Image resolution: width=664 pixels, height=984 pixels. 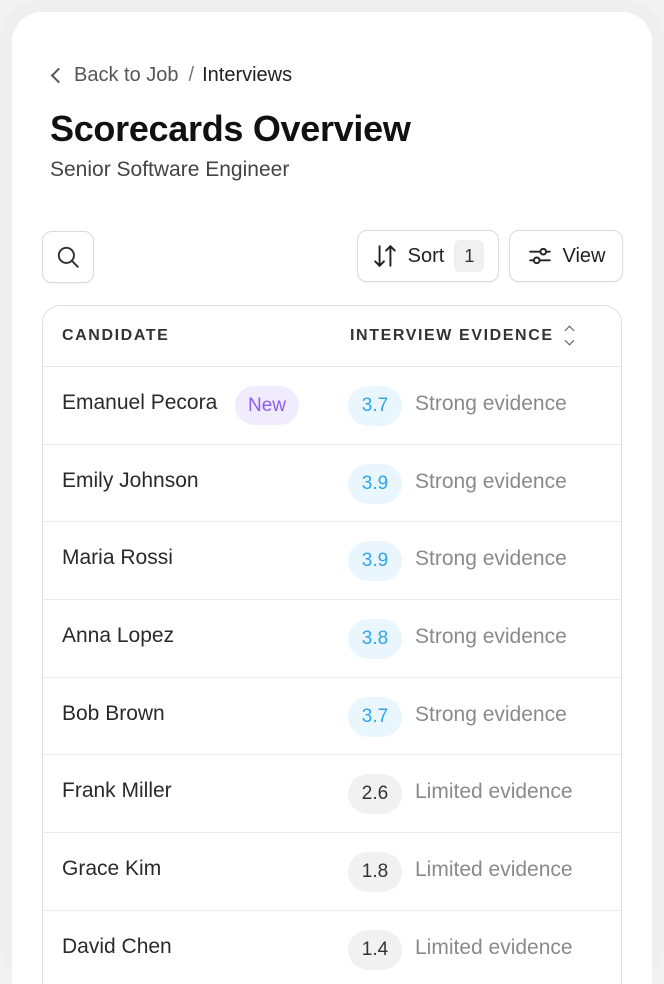 What do you see at coordinates (117, 791) in the screenshot?
I see `candidate-name: Frank Miller` at bounding box center [117, 791].